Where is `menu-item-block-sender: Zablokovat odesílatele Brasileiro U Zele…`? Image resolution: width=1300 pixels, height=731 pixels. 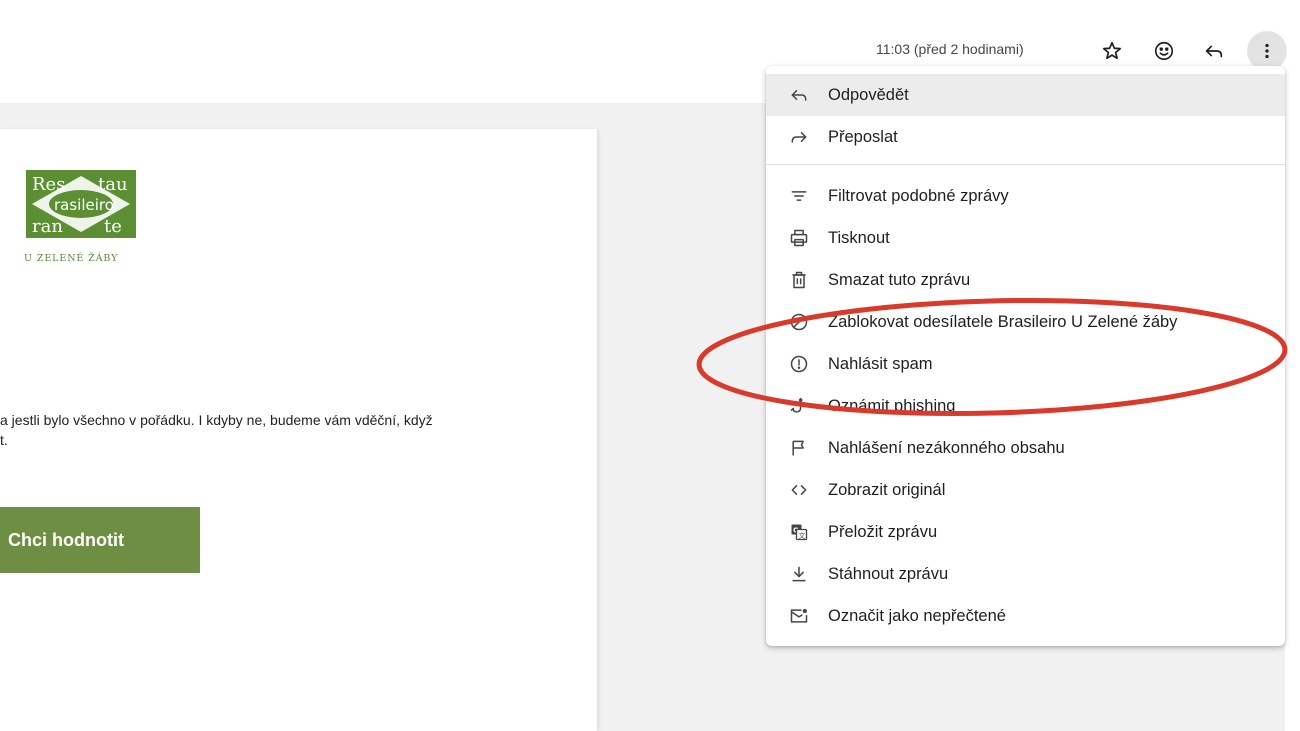
menu-item-block-sender: Zablokovat odesílatele Brasileiro U Zele… is located at coordinates (1025, 322).